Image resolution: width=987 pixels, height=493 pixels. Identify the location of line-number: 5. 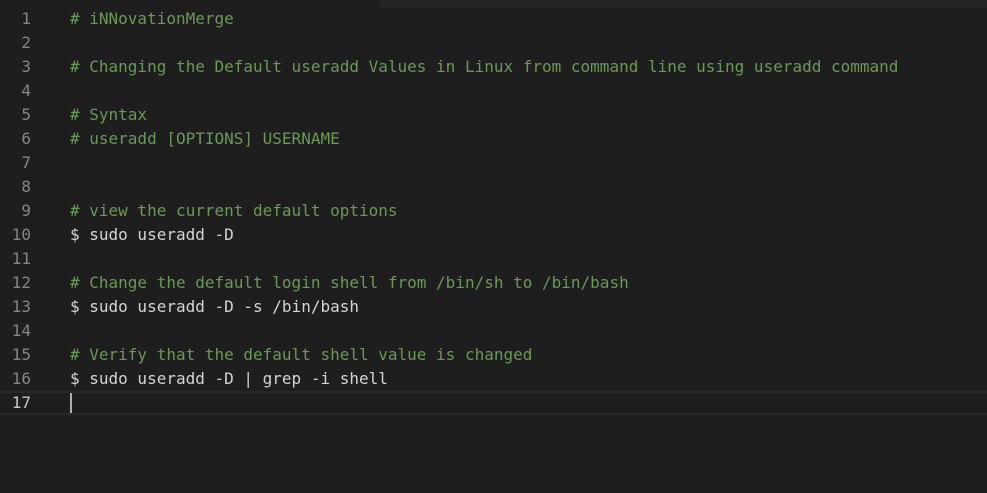
(26, 114).